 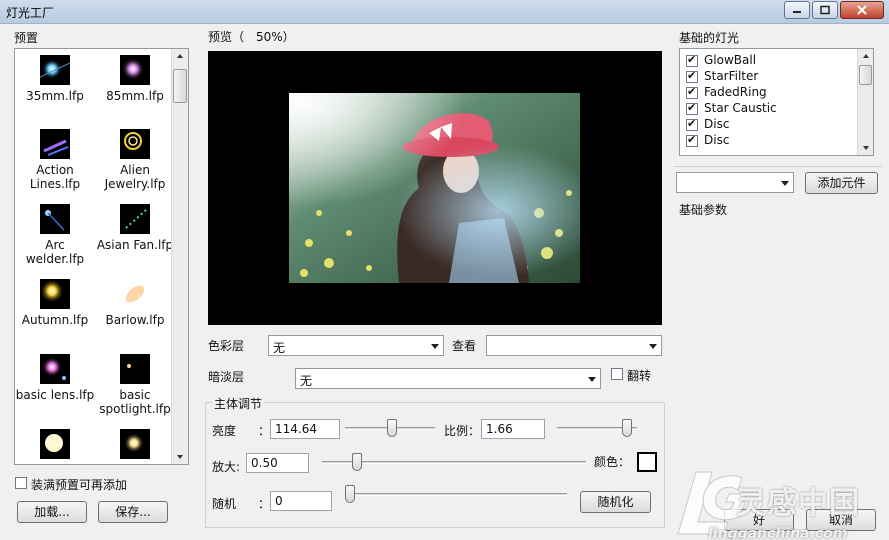 I want to click on preset-label: 35mm.lfp, so click(x=55, y=96).